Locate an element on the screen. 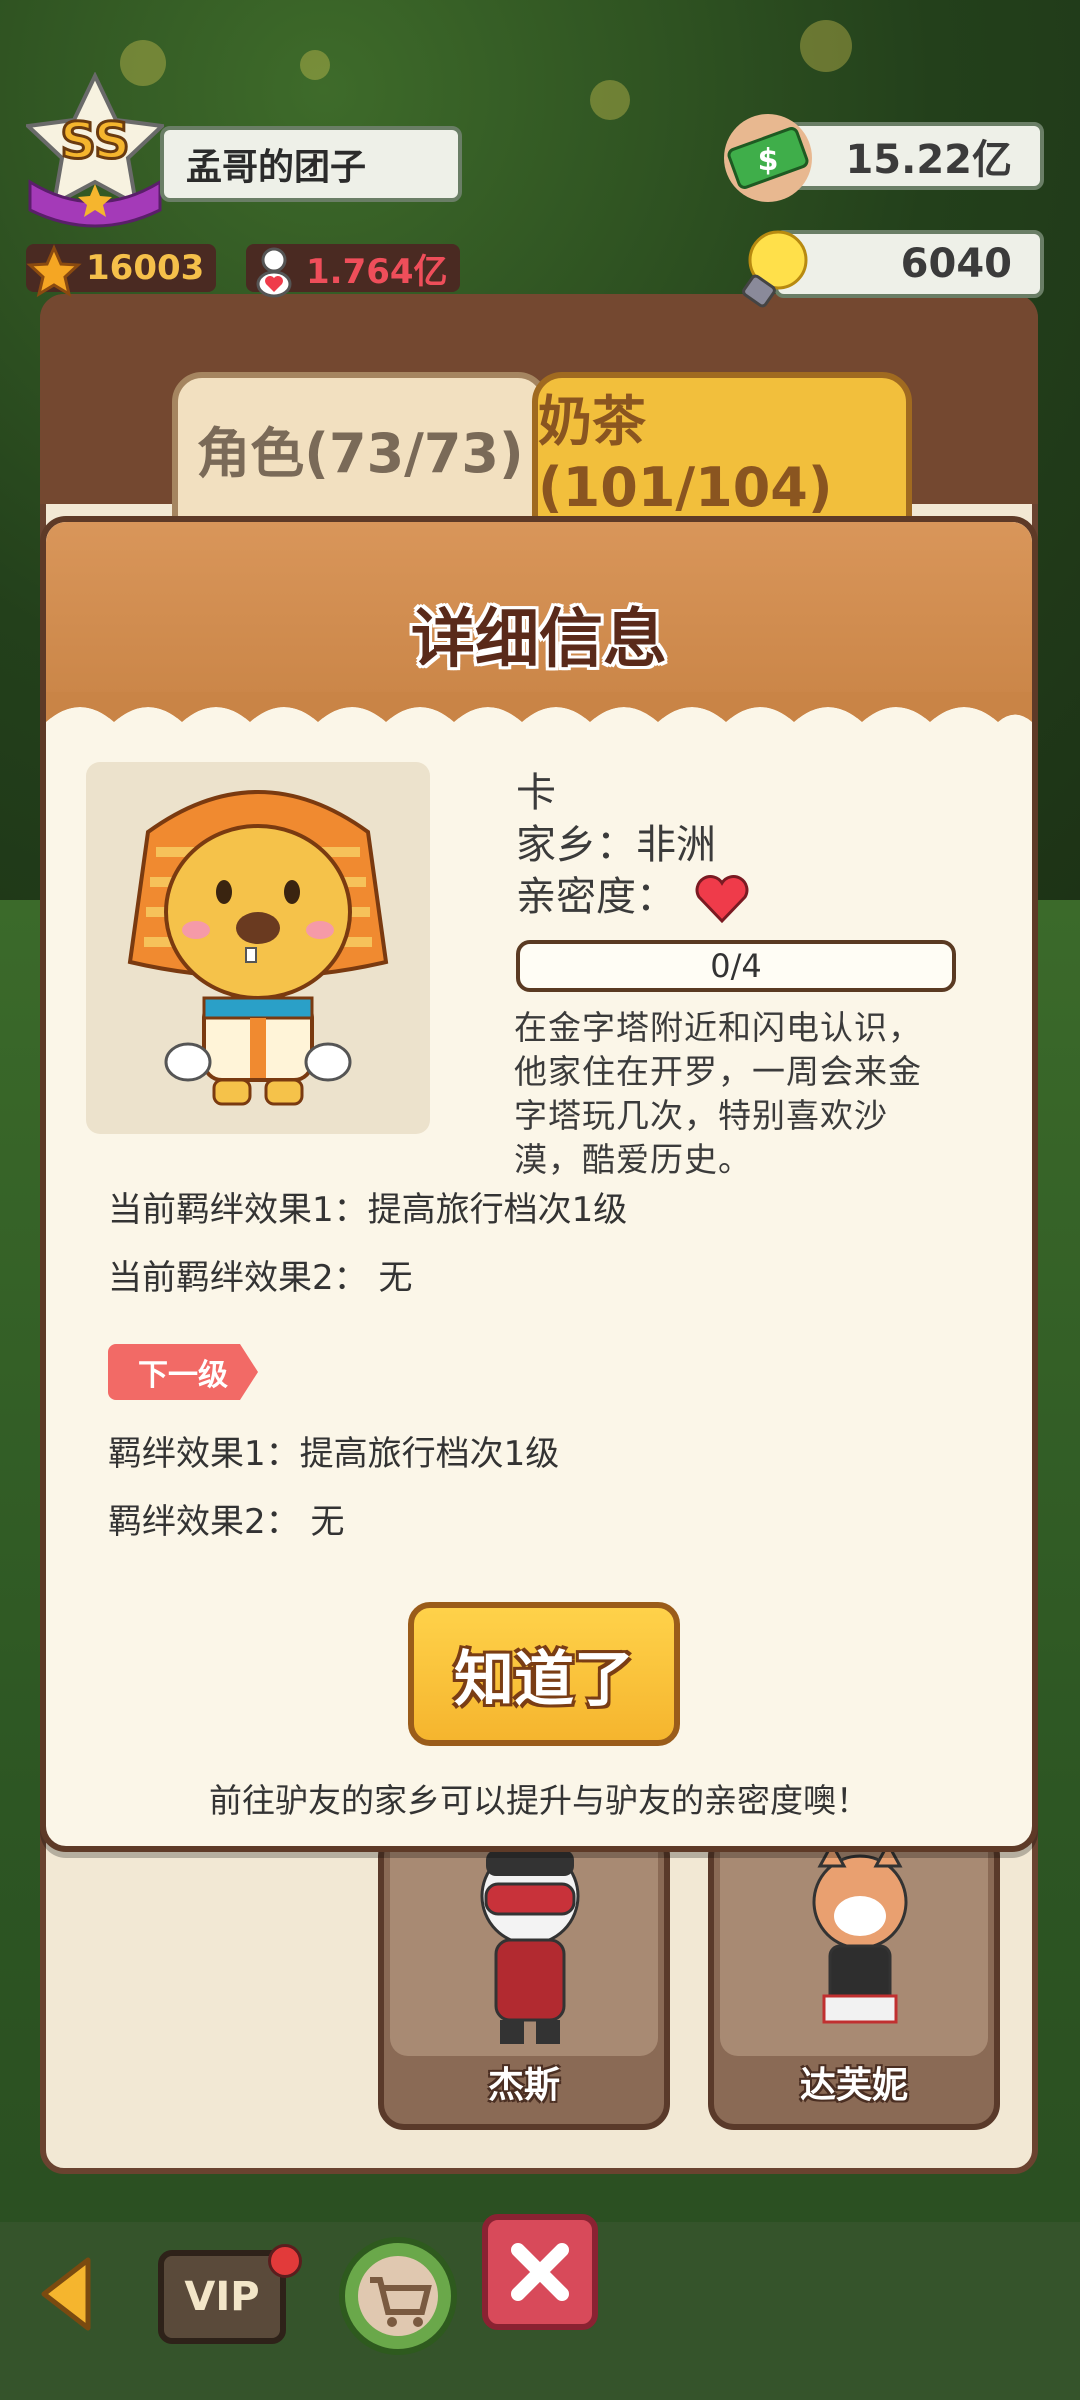  intimacy-row: 亲密度： is located at coordinates (633, 894).